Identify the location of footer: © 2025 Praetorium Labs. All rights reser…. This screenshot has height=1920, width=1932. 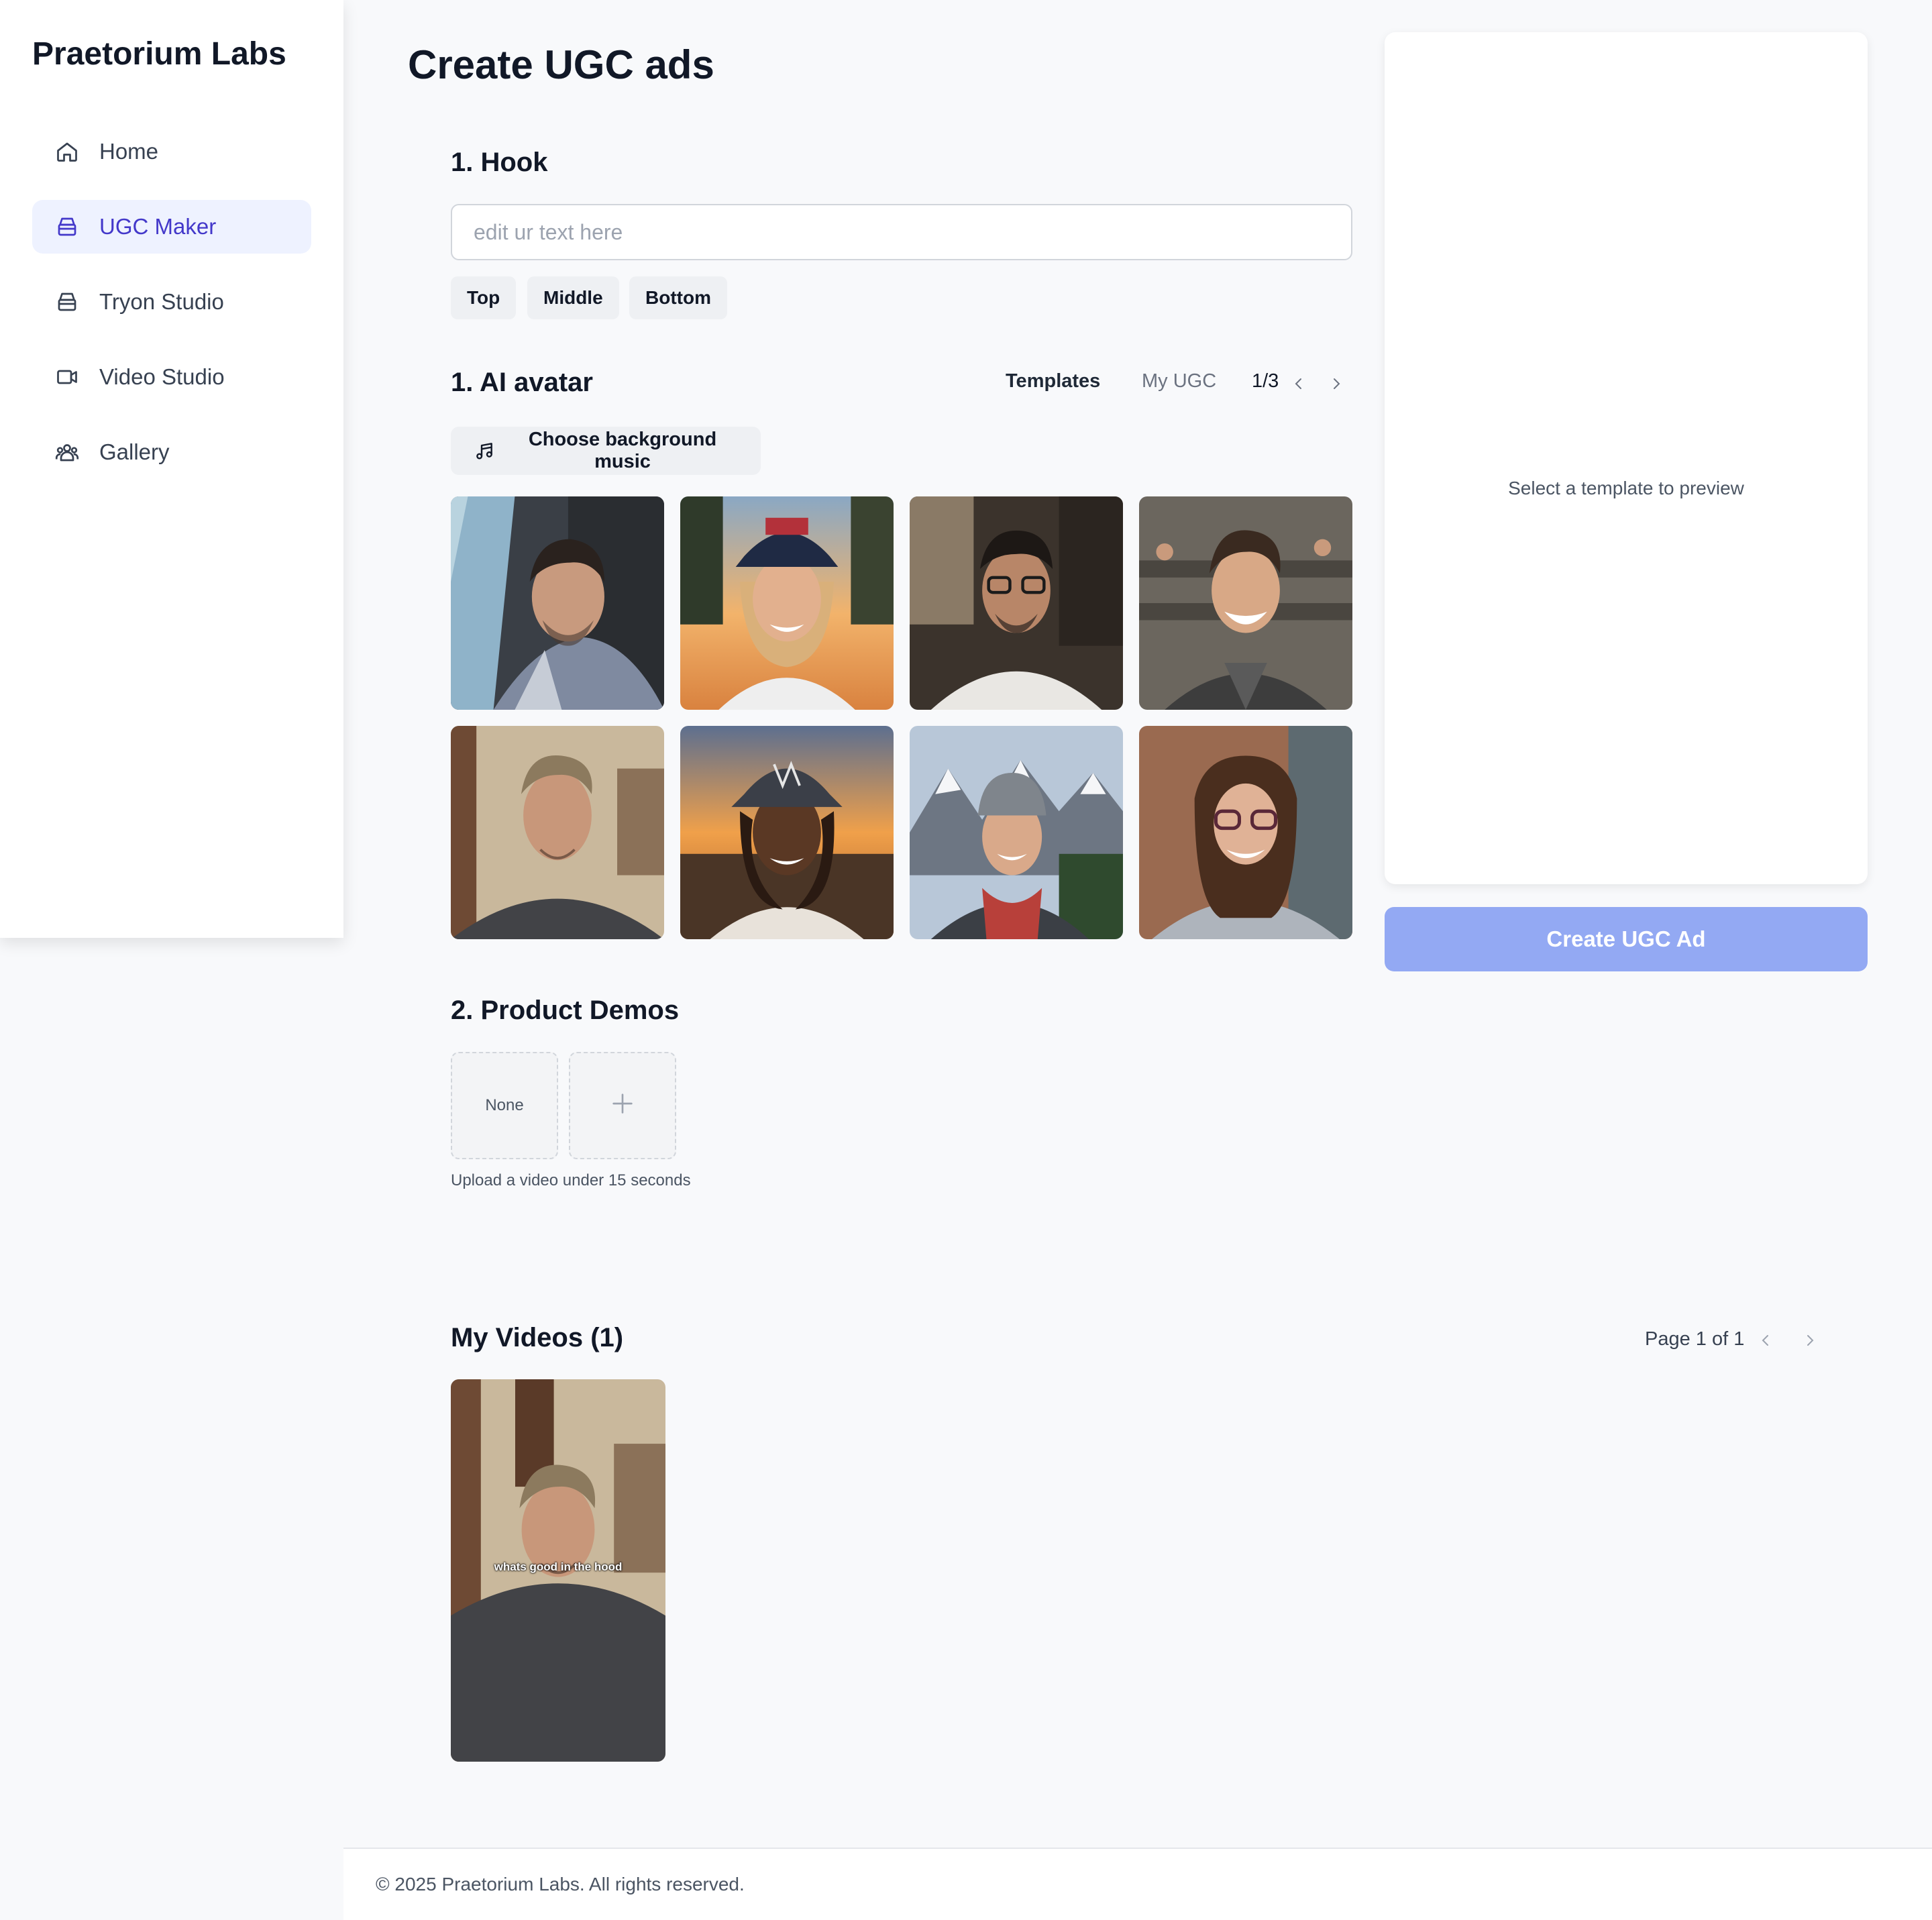
(1137, 1884).